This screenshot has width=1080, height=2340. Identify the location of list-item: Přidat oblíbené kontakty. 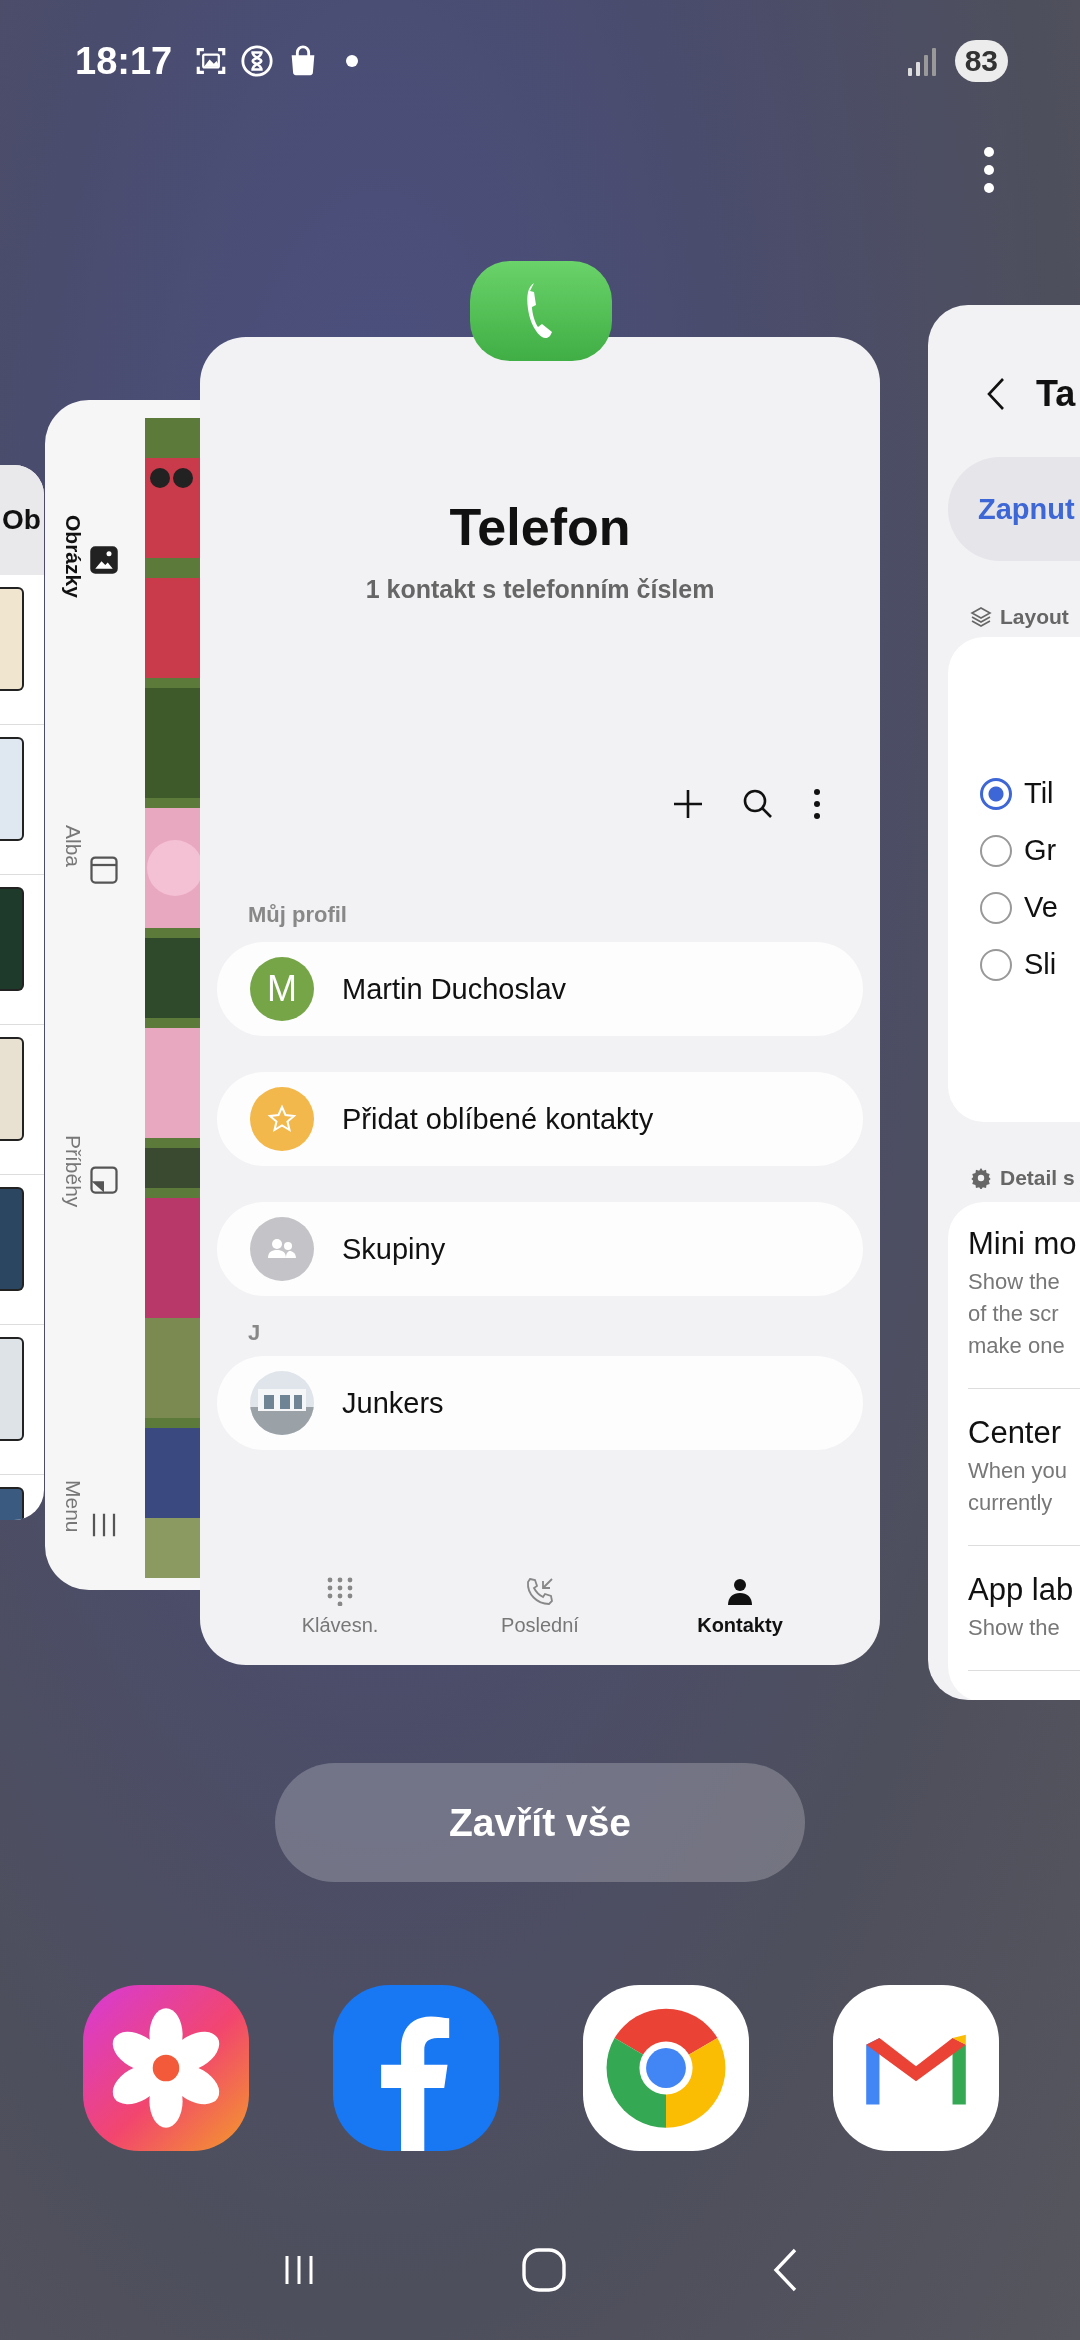
(540, 1119).